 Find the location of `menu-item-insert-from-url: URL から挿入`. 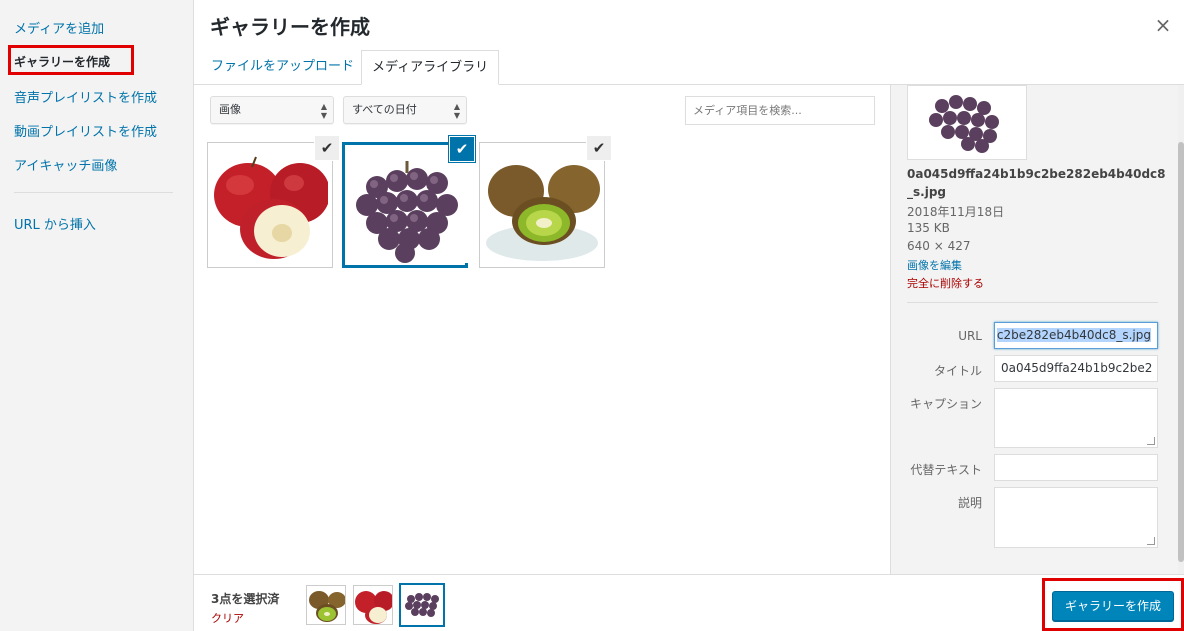

menu-item-insert-from-url: URL から挿入 is located at coordinates (55, 223).